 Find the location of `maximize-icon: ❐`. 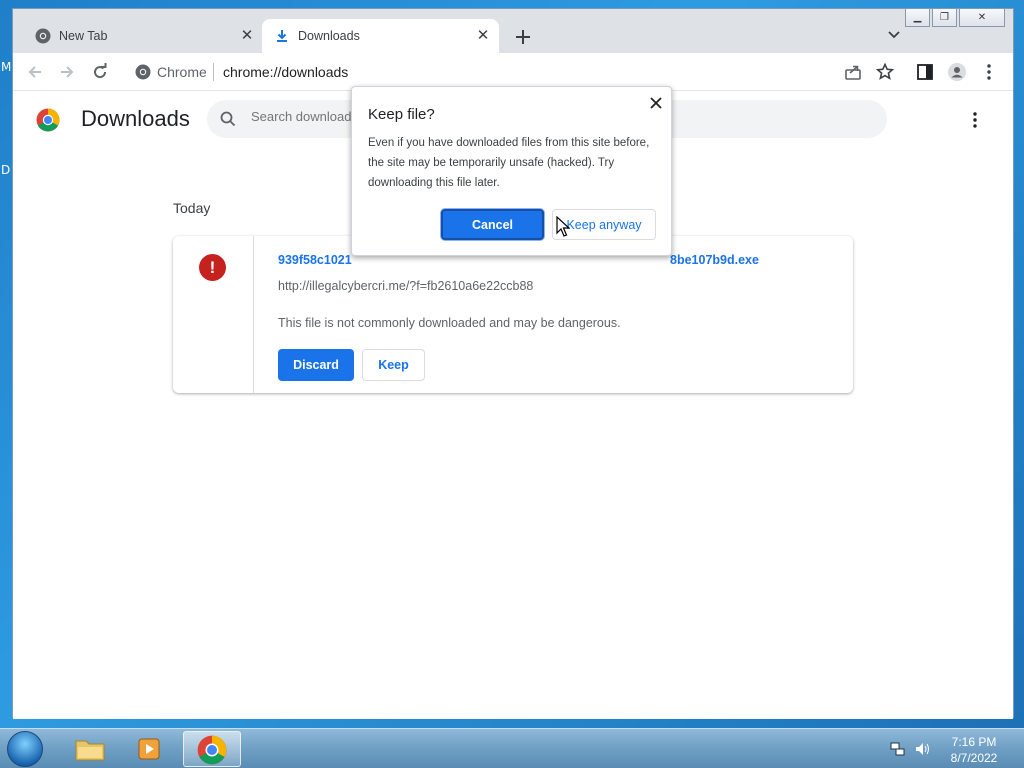

maximize-icon: ❐ is located at coordinates (944, 18).